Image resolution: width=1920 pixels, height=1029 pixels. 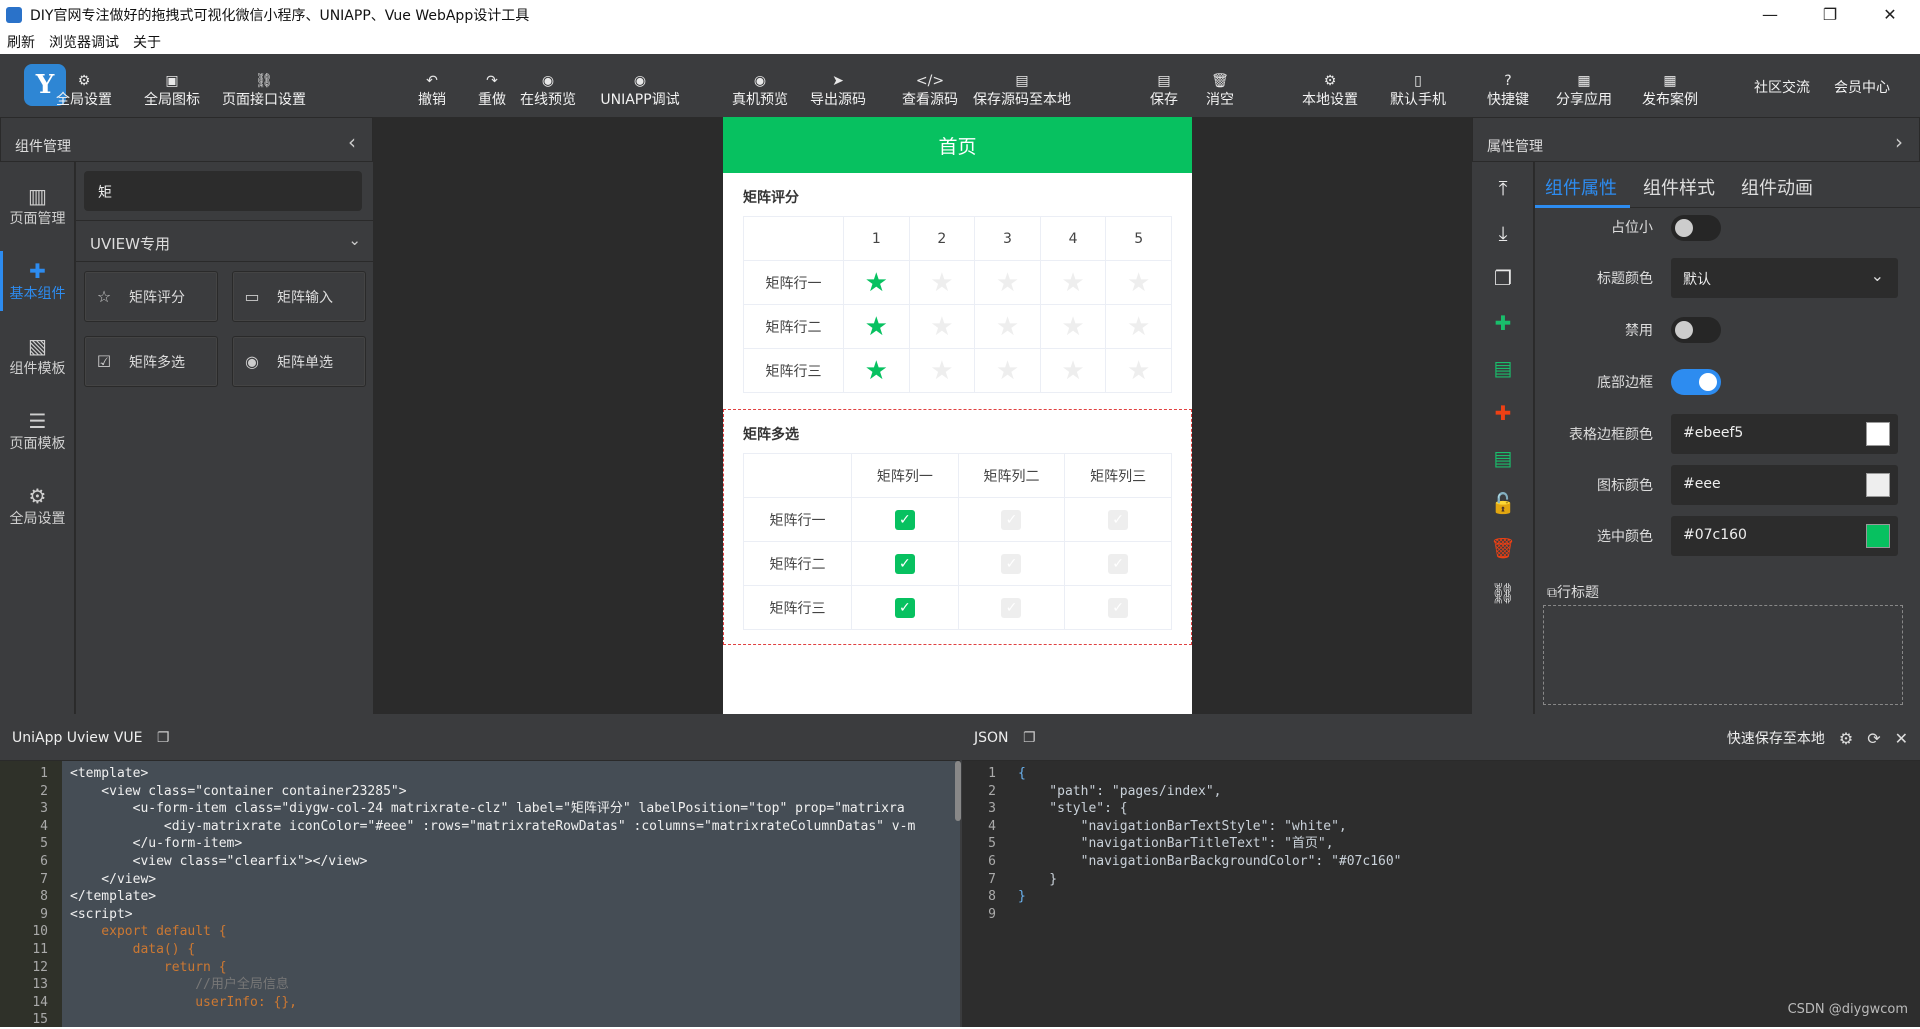 I want to click on disabled-toggle, so click(x=1696, y=330).